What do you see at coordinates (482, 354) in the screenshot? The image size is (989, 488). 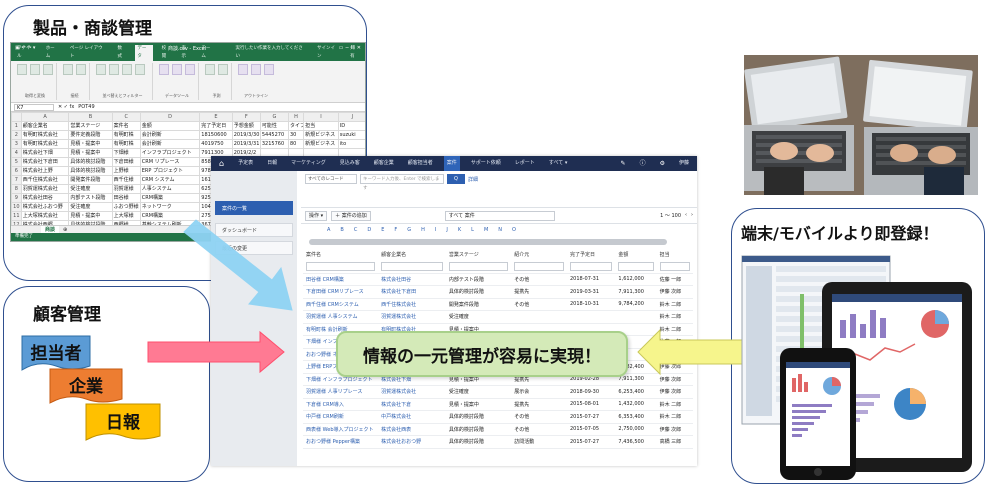 I see `central-message-banner: 情報の一元管理が容易に実現！` at bounding box center [482, 354].